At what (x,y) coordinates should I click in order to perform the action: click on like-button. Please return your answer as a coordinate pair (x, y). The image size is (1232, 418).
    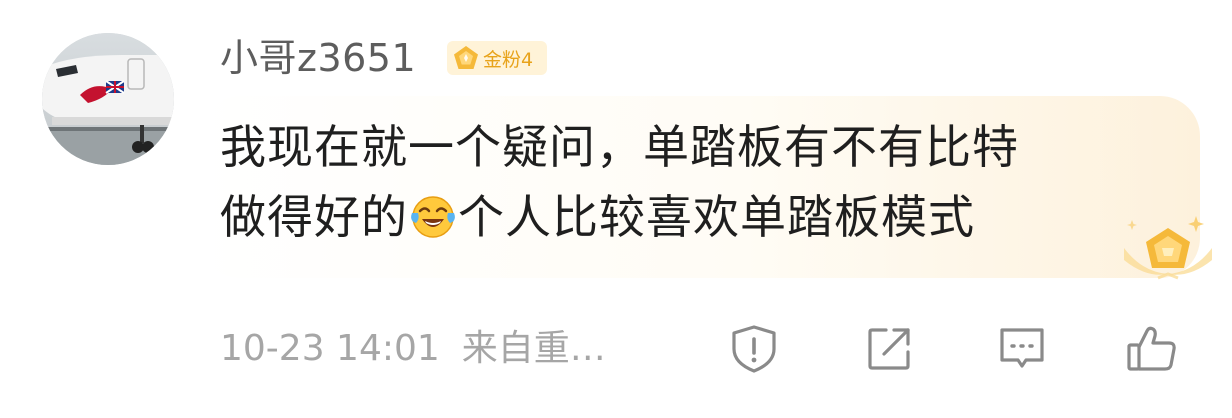
    Looking at the image, I should click on (1152, 349).